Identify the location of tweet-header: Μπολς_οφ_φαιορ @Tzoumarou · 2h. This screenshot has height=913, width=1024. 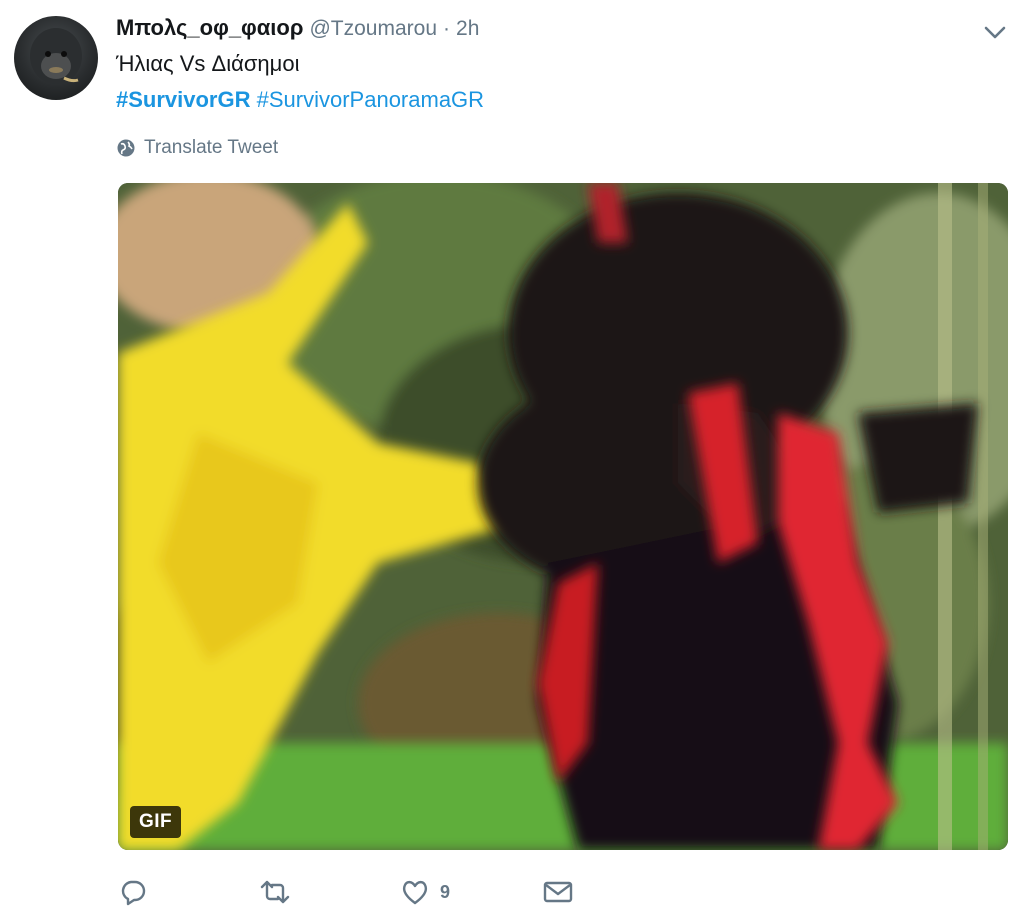
(297, 30).